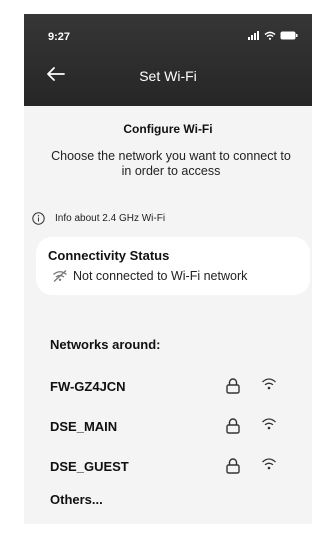 The height and width of the screenshot is (538, 335). Describe the element at coordinates (59, 37) in the screenshot. I see `status-time: 9:27` at that location.